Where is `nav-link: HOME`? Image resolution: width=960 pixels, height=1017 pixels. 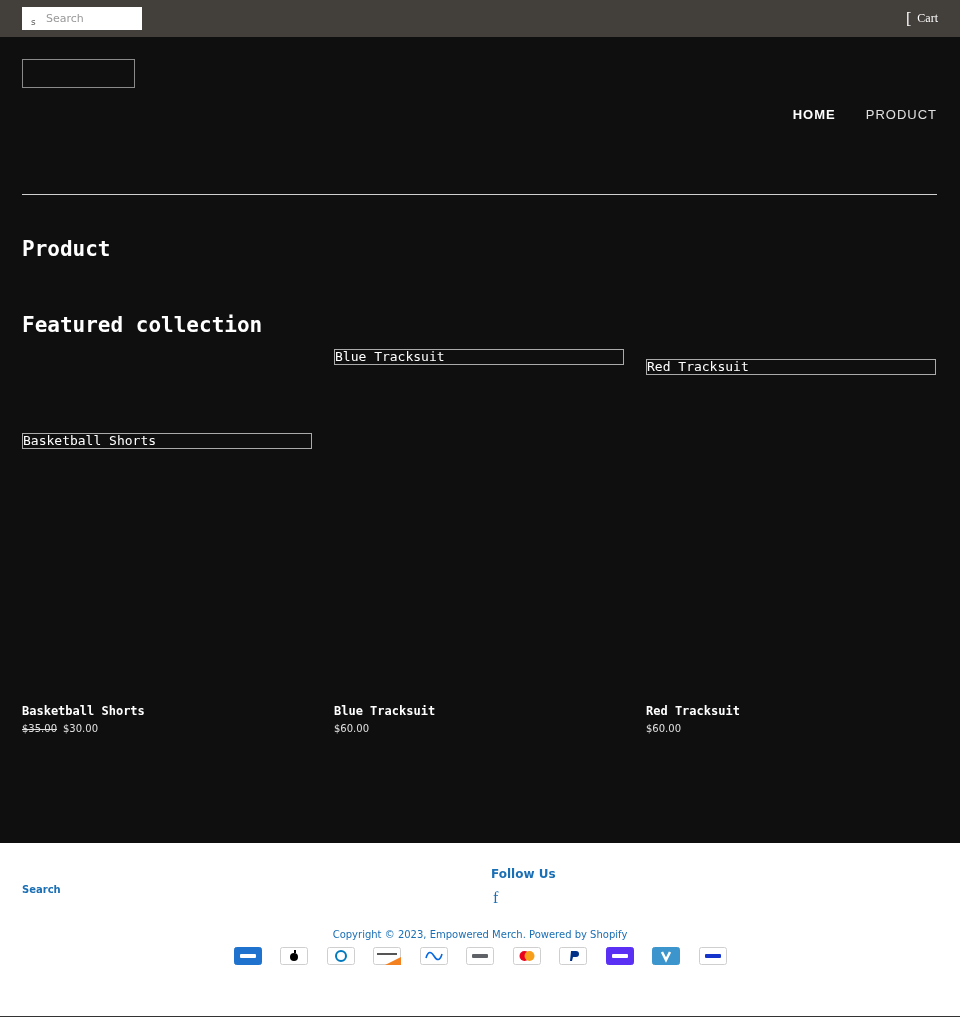
nav-link: HOME is located at coordinates (814, 114).